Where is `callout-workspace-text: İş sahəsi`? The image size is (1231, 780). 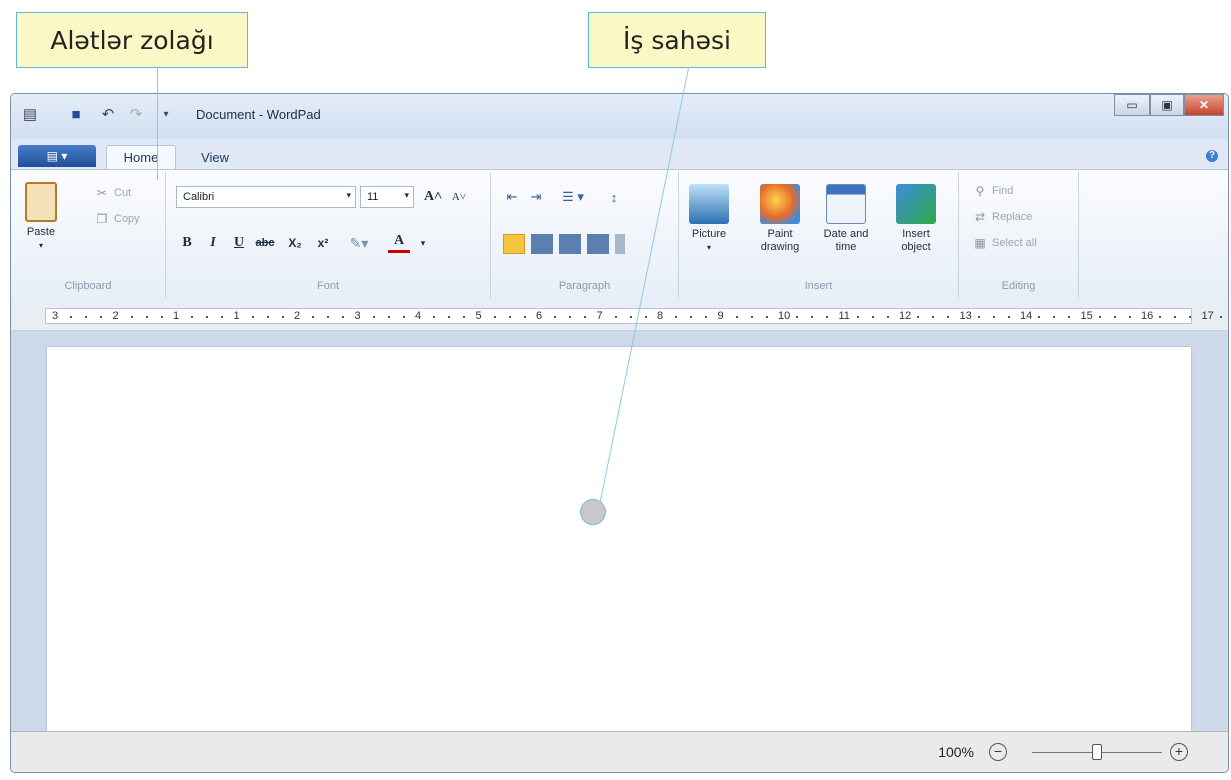 callout-workspace-text: İş sahəsi is located at coordinates (677, 40).